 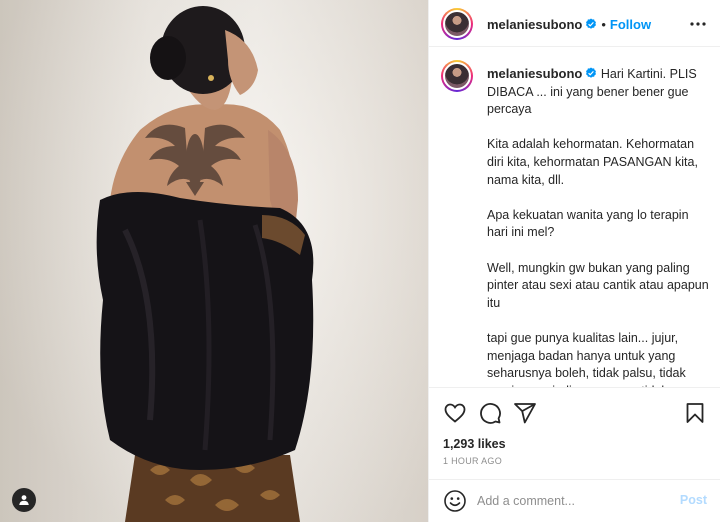 What do you see at coordinates (472, 461) in the screenshot?
I see `post-timestamp: 1 HOUR AGO` at bounding box center [472, 461].